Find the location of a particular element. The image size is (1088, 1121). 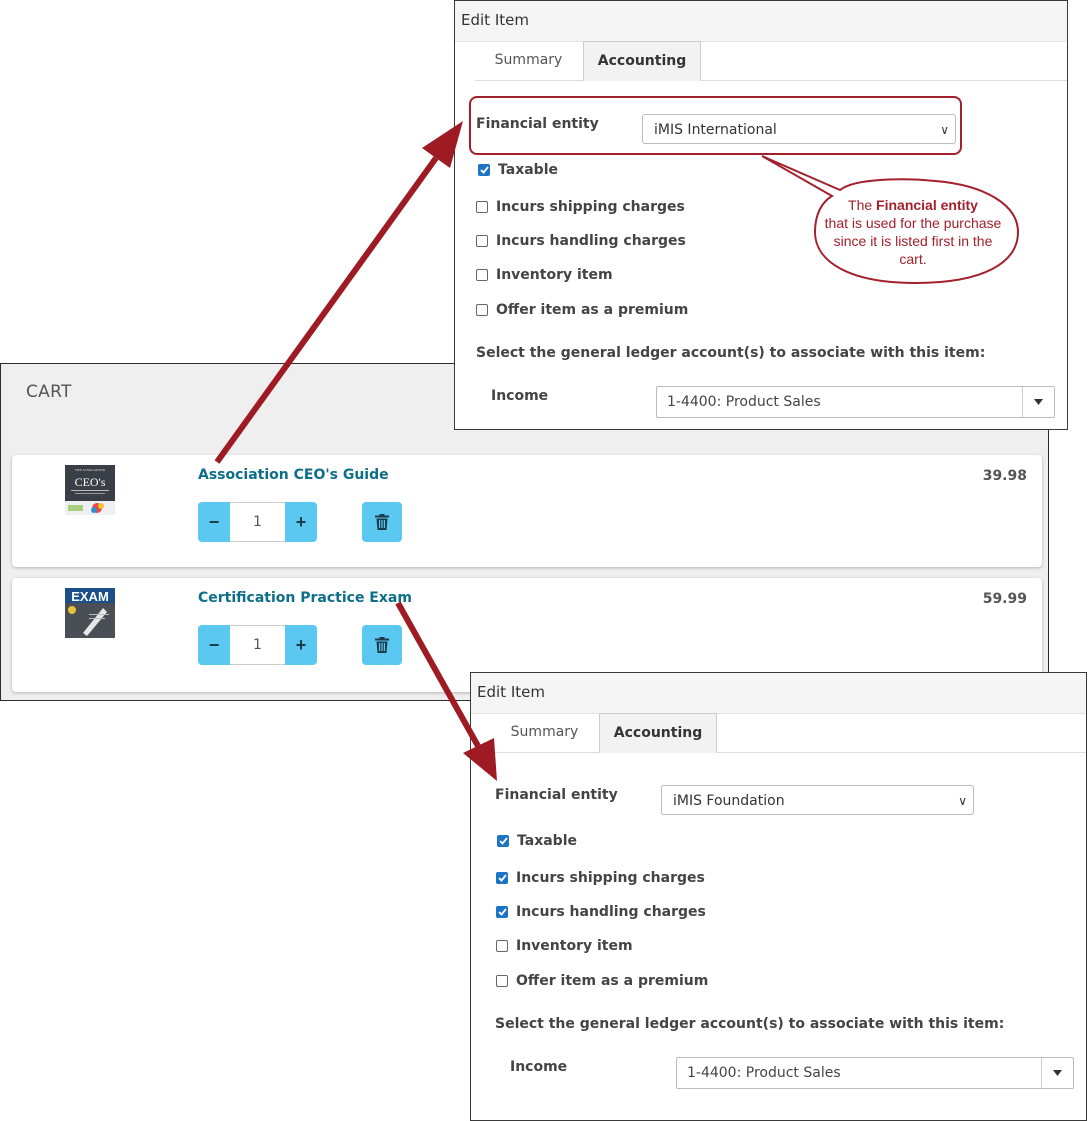

svg-text: THE ASSOCIATION is located at coordinates (90, 470).